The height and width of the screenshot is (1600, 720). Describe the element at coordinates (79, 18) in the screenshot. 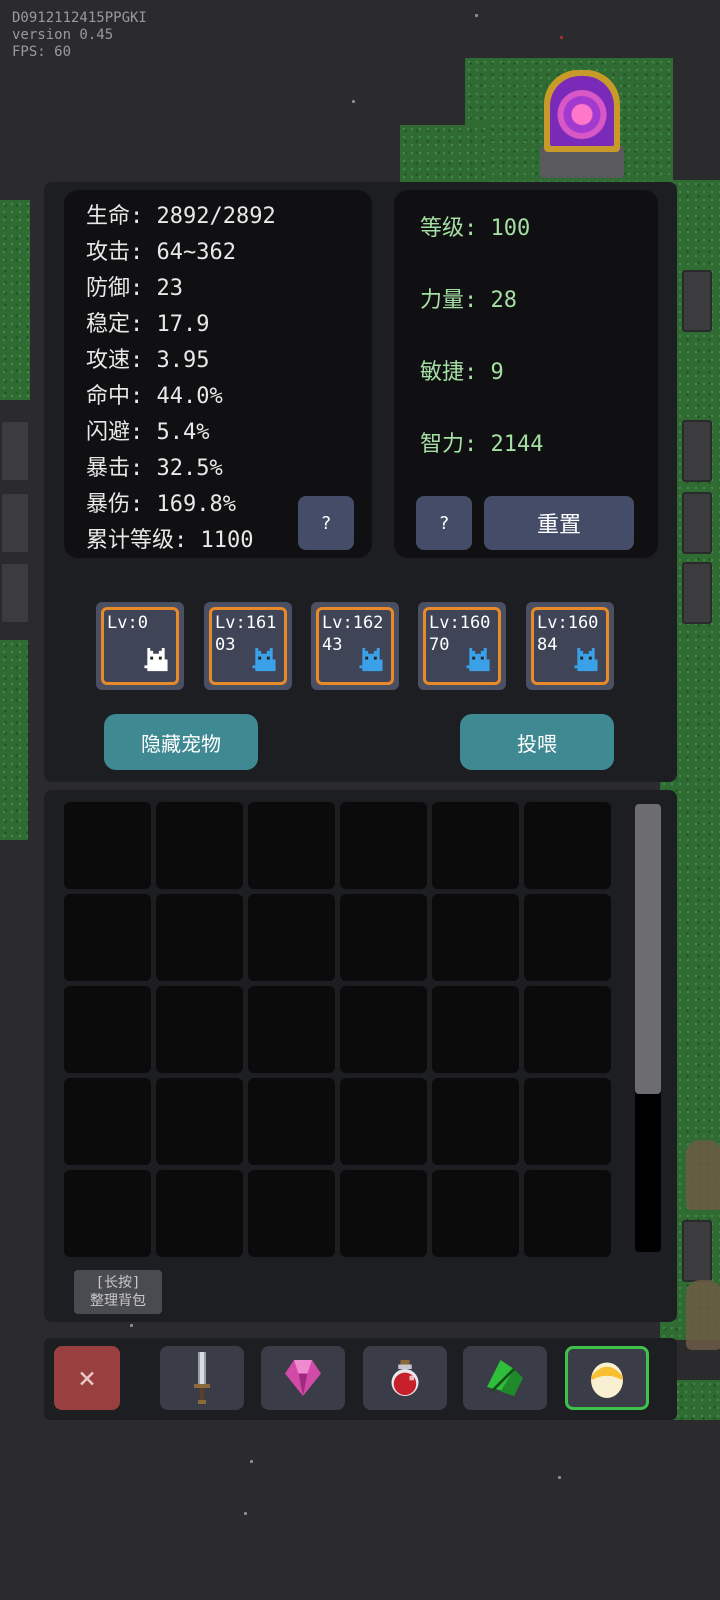

I see `debug-device-id: D0912112415PPGKI` at that location.